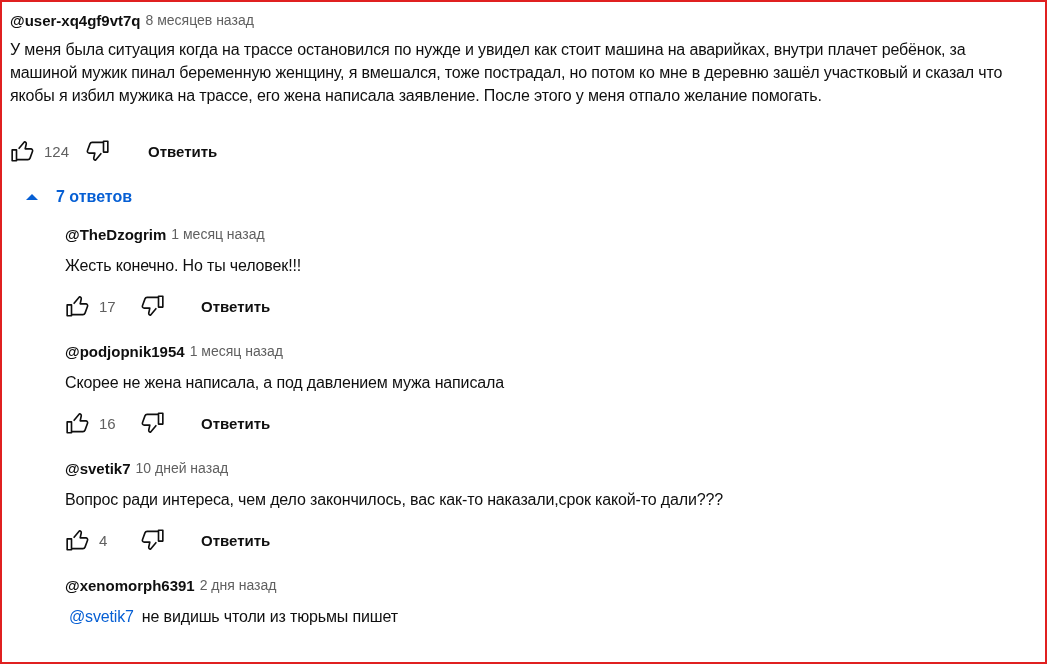 The image size is (1047, 664). Describe the element at coordinates (394, 500) in the screenshot. I see `reply-text: Вопрос ради интереса, чем дело закончилось, вас как-то наказали,срок какой-то дали???` at that location.